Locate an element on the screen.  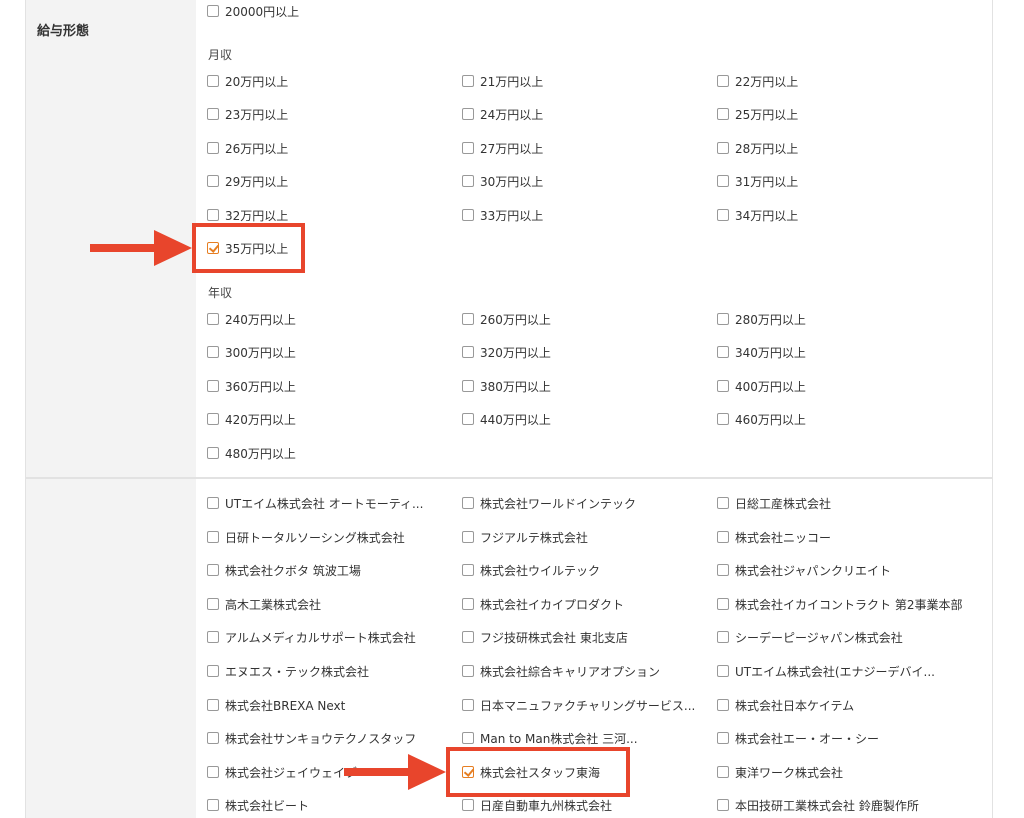
monthly-option: 23万円以上 is located at coordinates (247, 114).